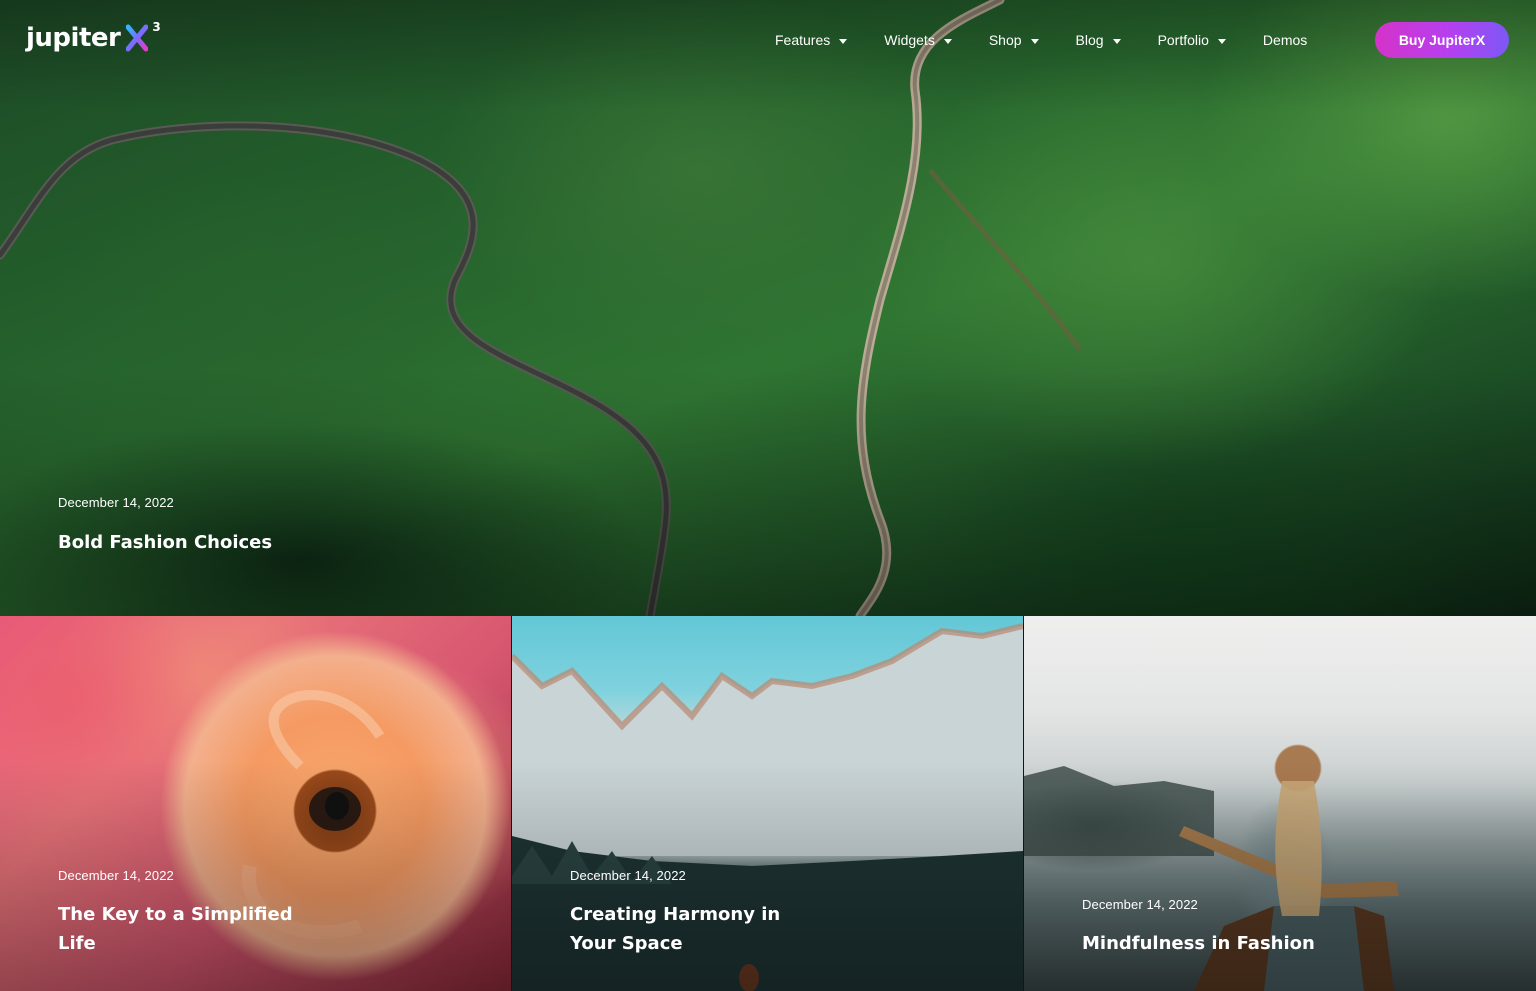  I want to click on nav-item-label: Portfolio, so click(1183, 40).